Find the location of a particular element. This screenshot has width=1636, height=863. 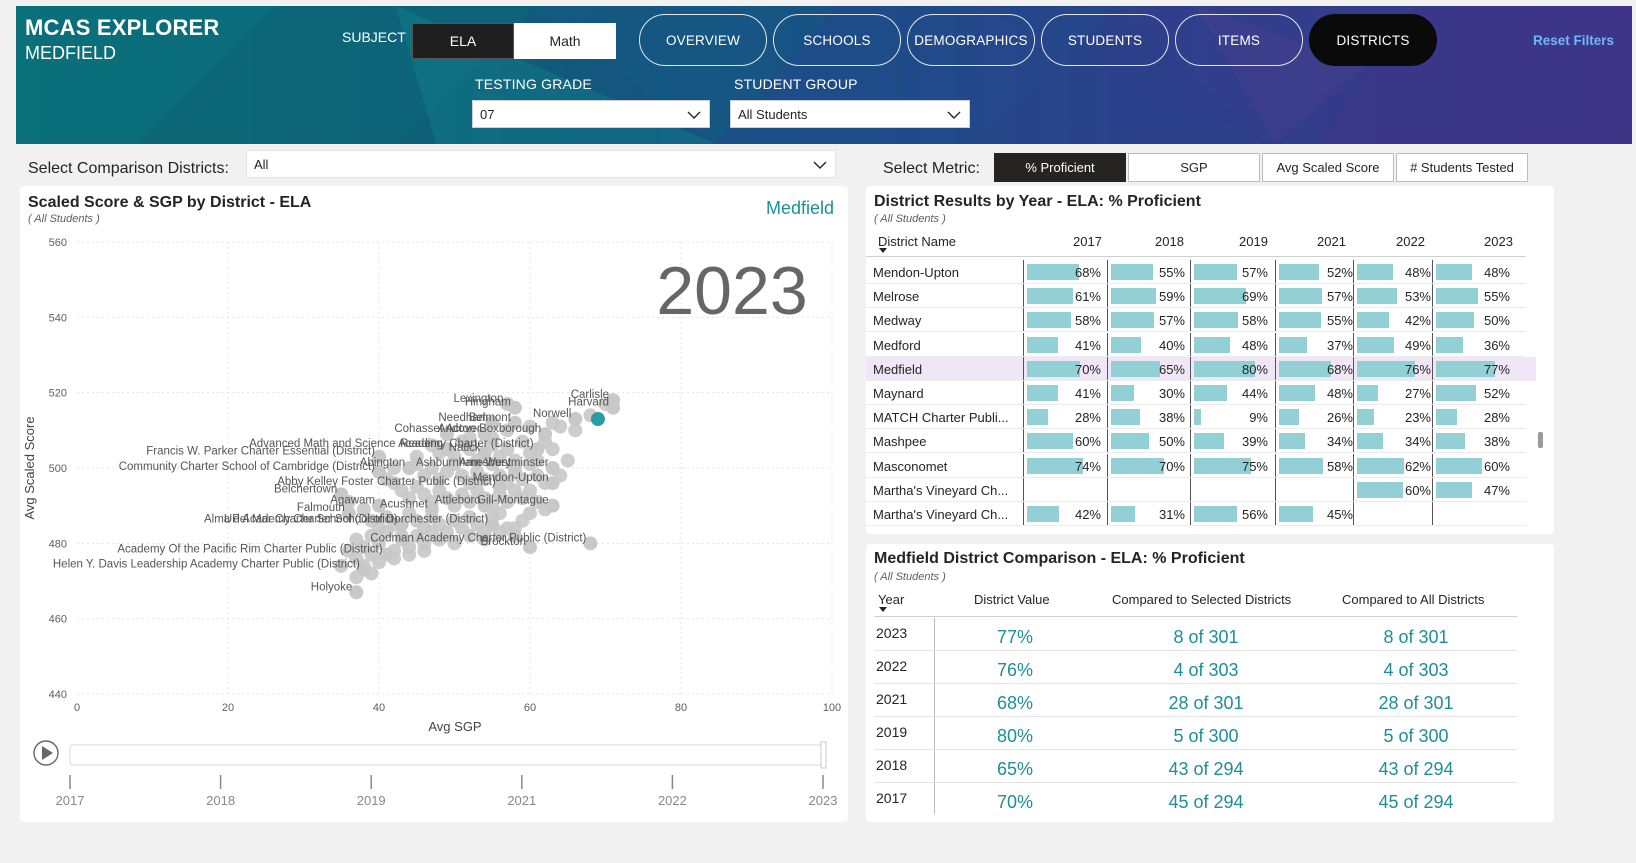

play-axis-year-label: 2017 is located at coordinates (70, 800).